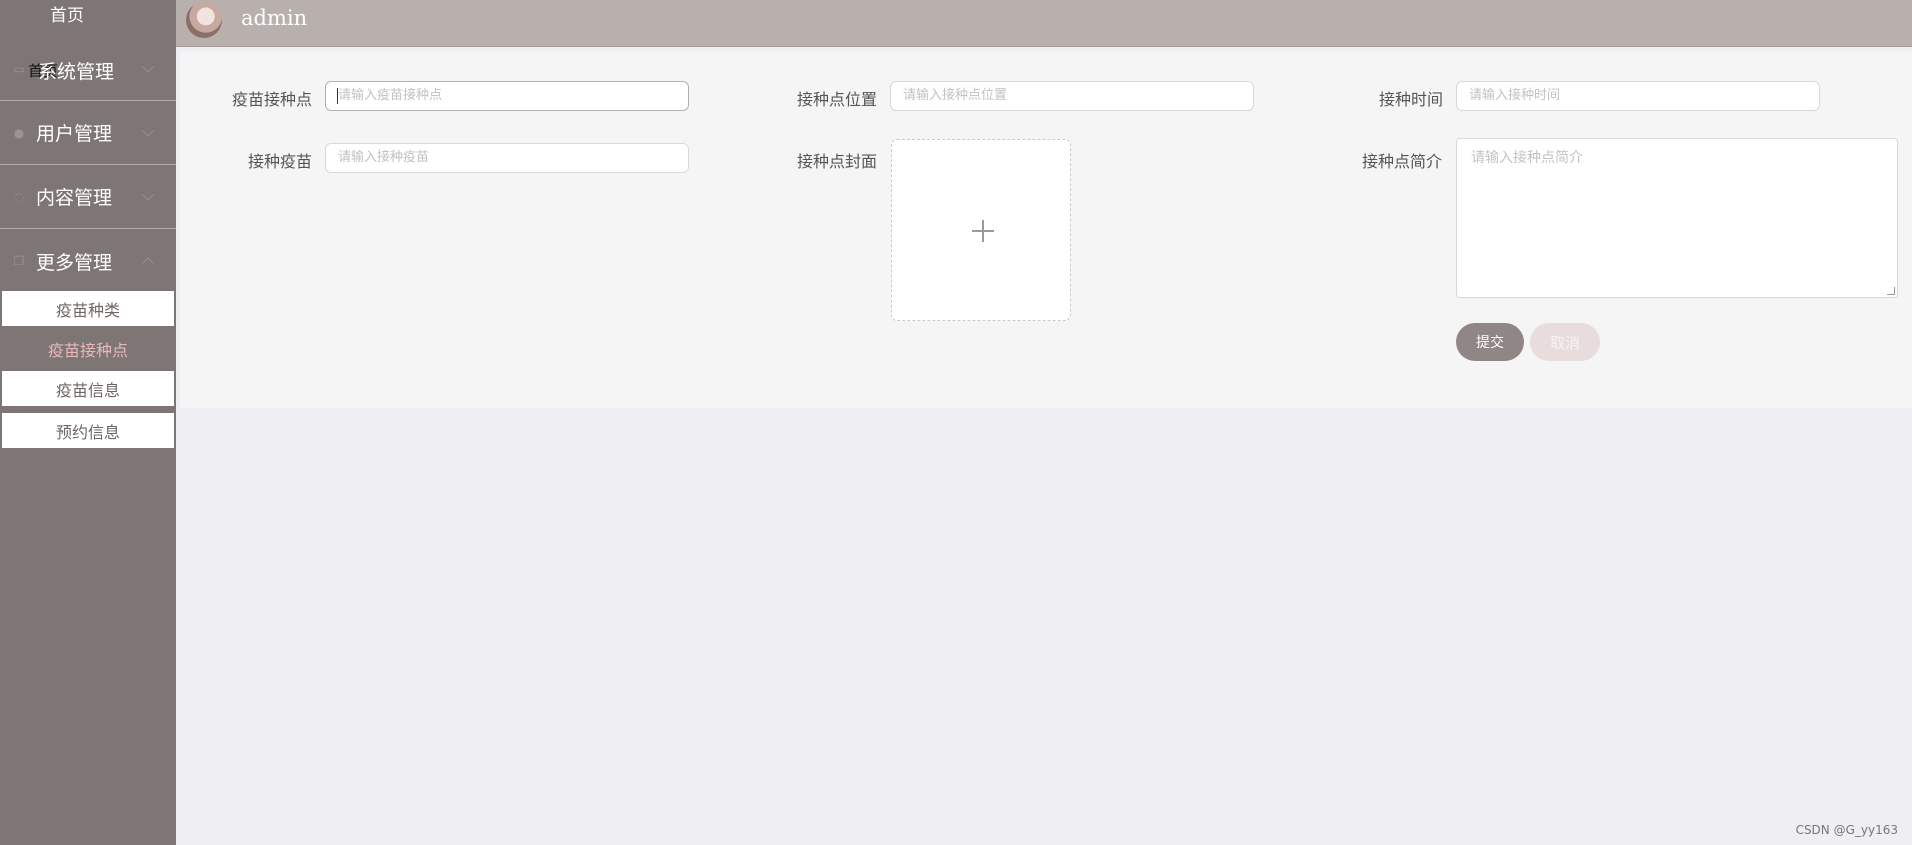 The height and width of the screenshot is (845, 1912). What do you see at coordinates (74, 198) in the screenshot?
I see `sidebar-group-label: 内容管理` at bounding box center [74, 198].